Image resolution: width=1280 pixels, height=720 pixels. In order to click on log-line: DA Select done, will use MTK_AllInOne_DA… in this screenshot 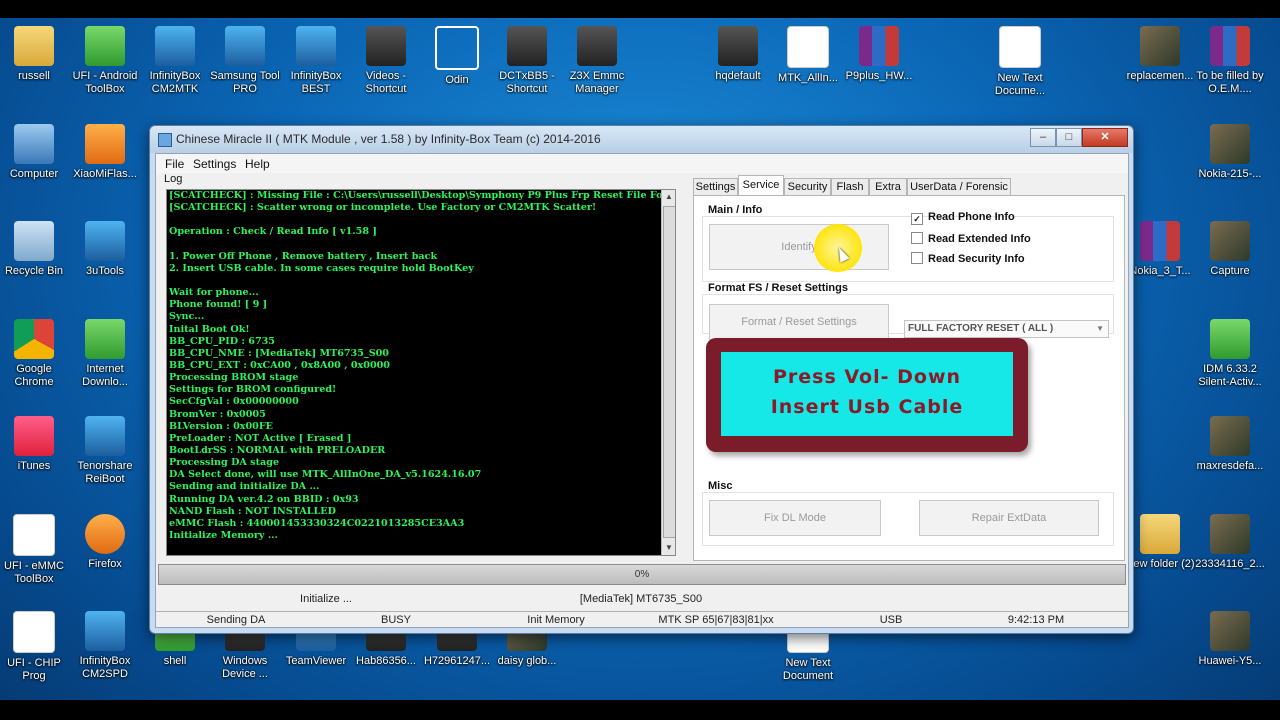, I will do `click(325, 475)`.